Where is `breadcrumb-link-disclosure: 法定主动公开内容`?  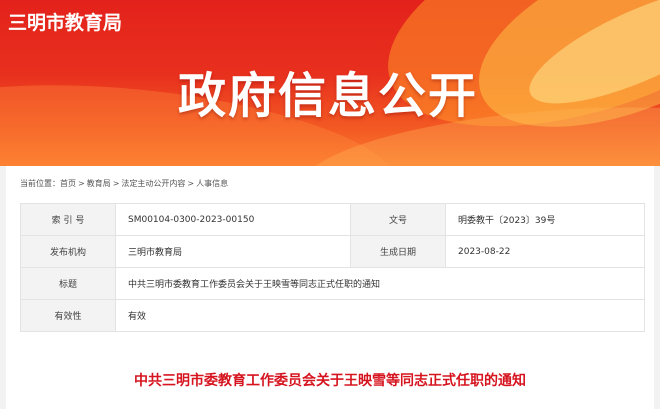
breadcrumb-link-disclosure: 法定主动公开内容 is located at coordinates (153, 183).